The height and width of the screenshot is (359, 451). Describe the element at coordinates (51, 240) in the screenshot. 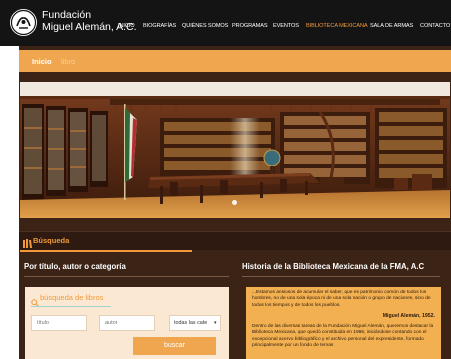

I see `busqueda-title: Búsqueda` at that location.